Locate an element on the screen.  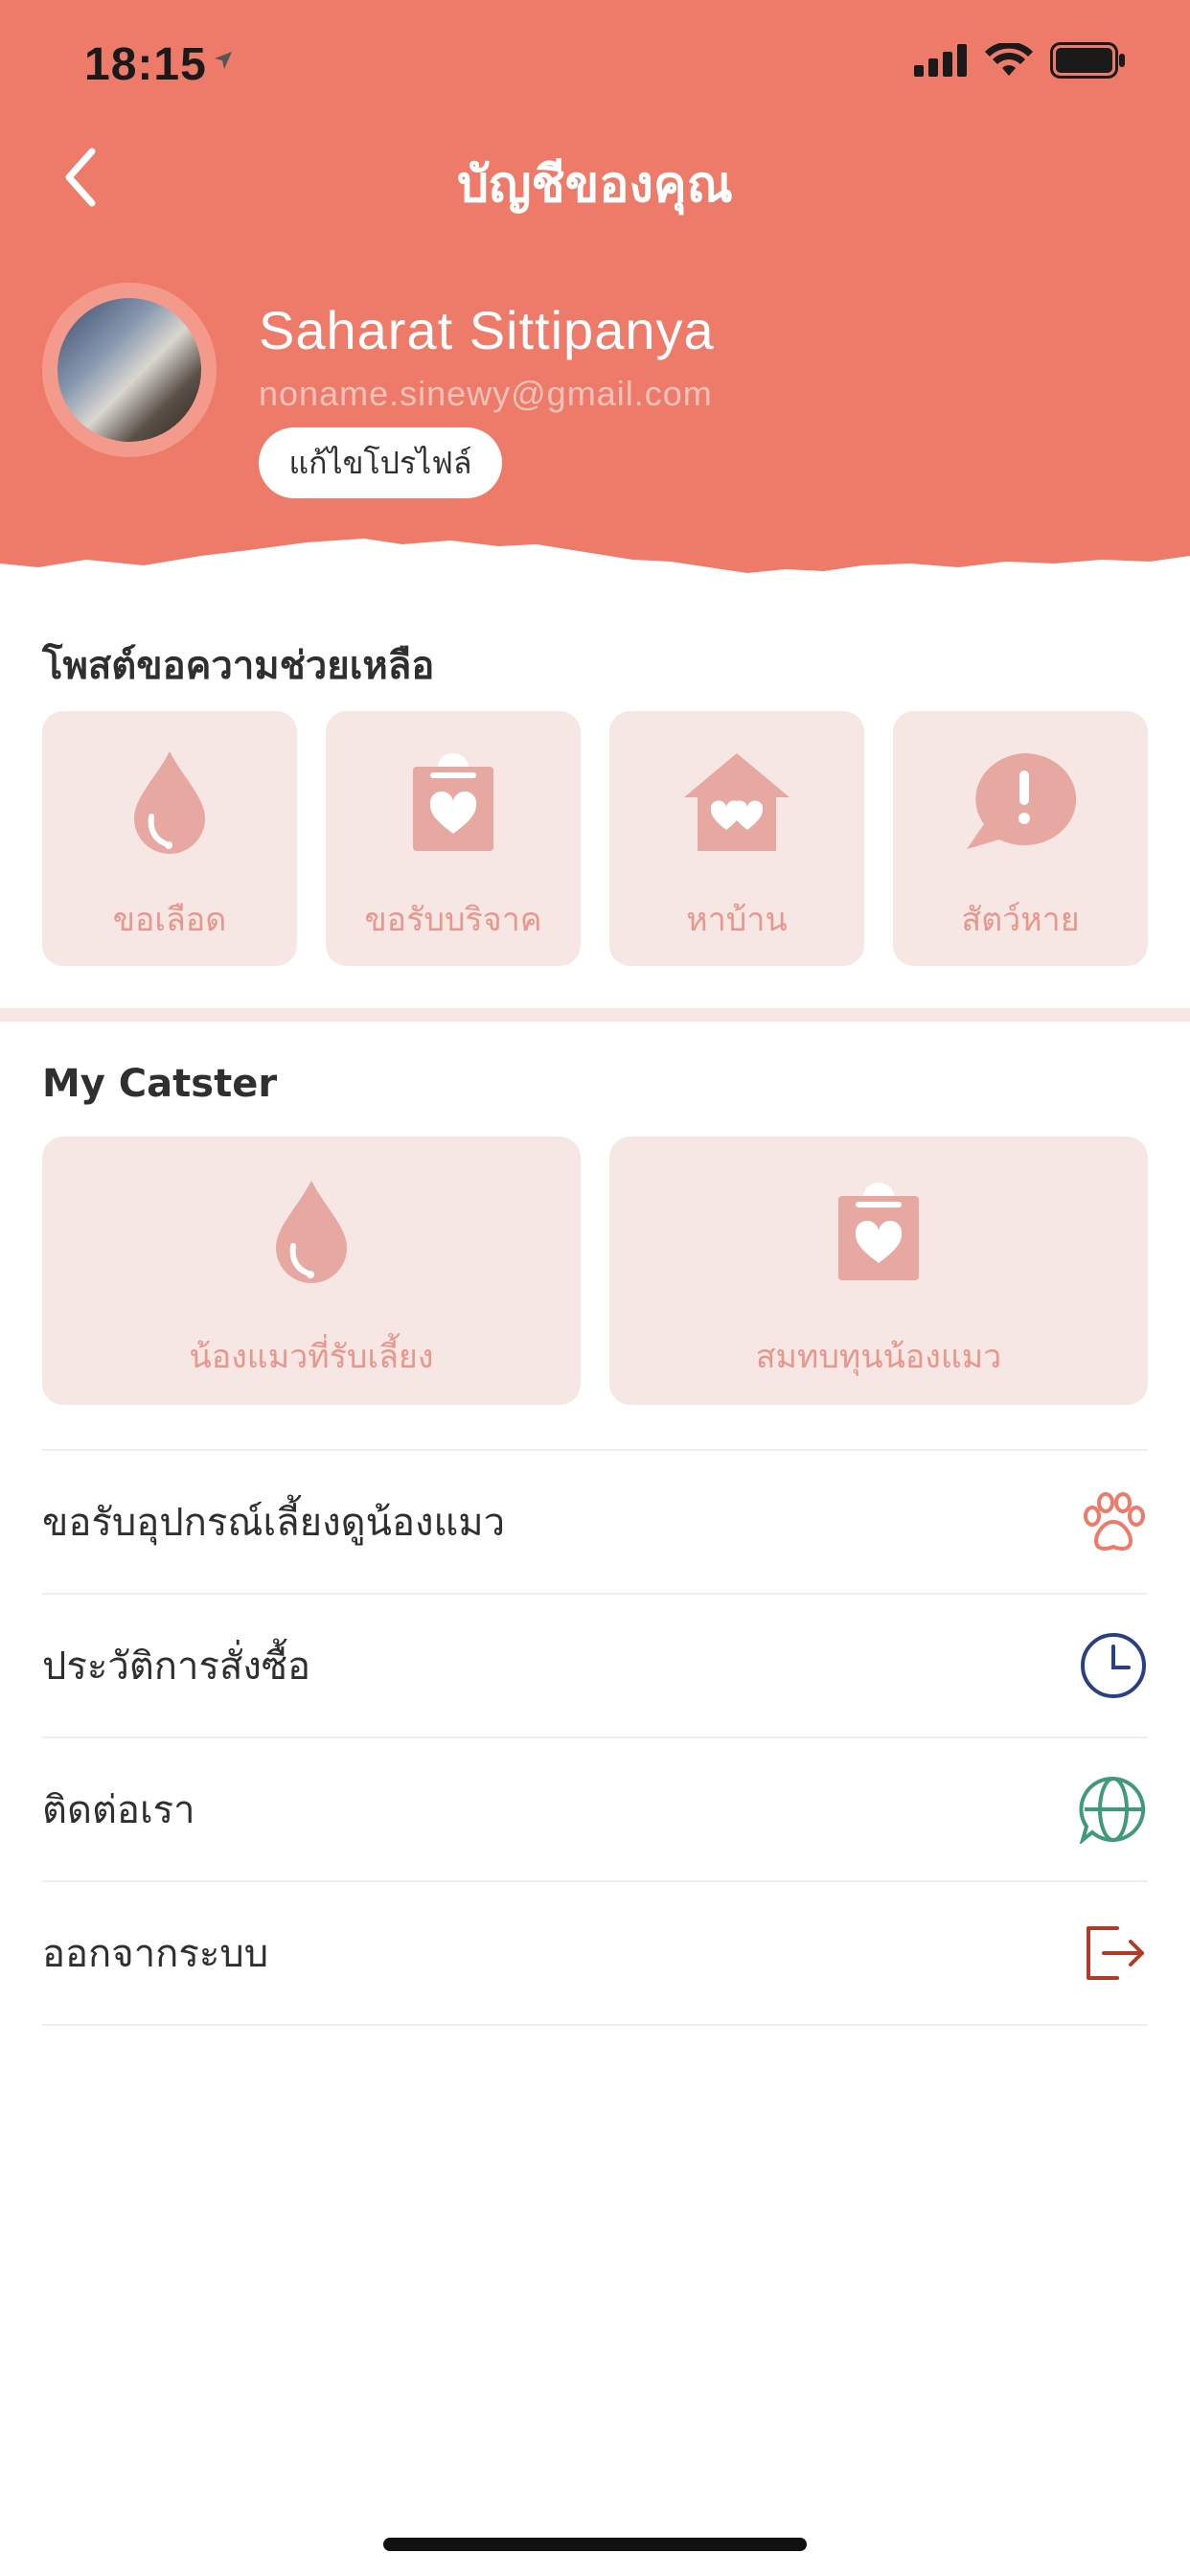
menu-label: ติดต่อเรา is located at coordinates (119, 1810).